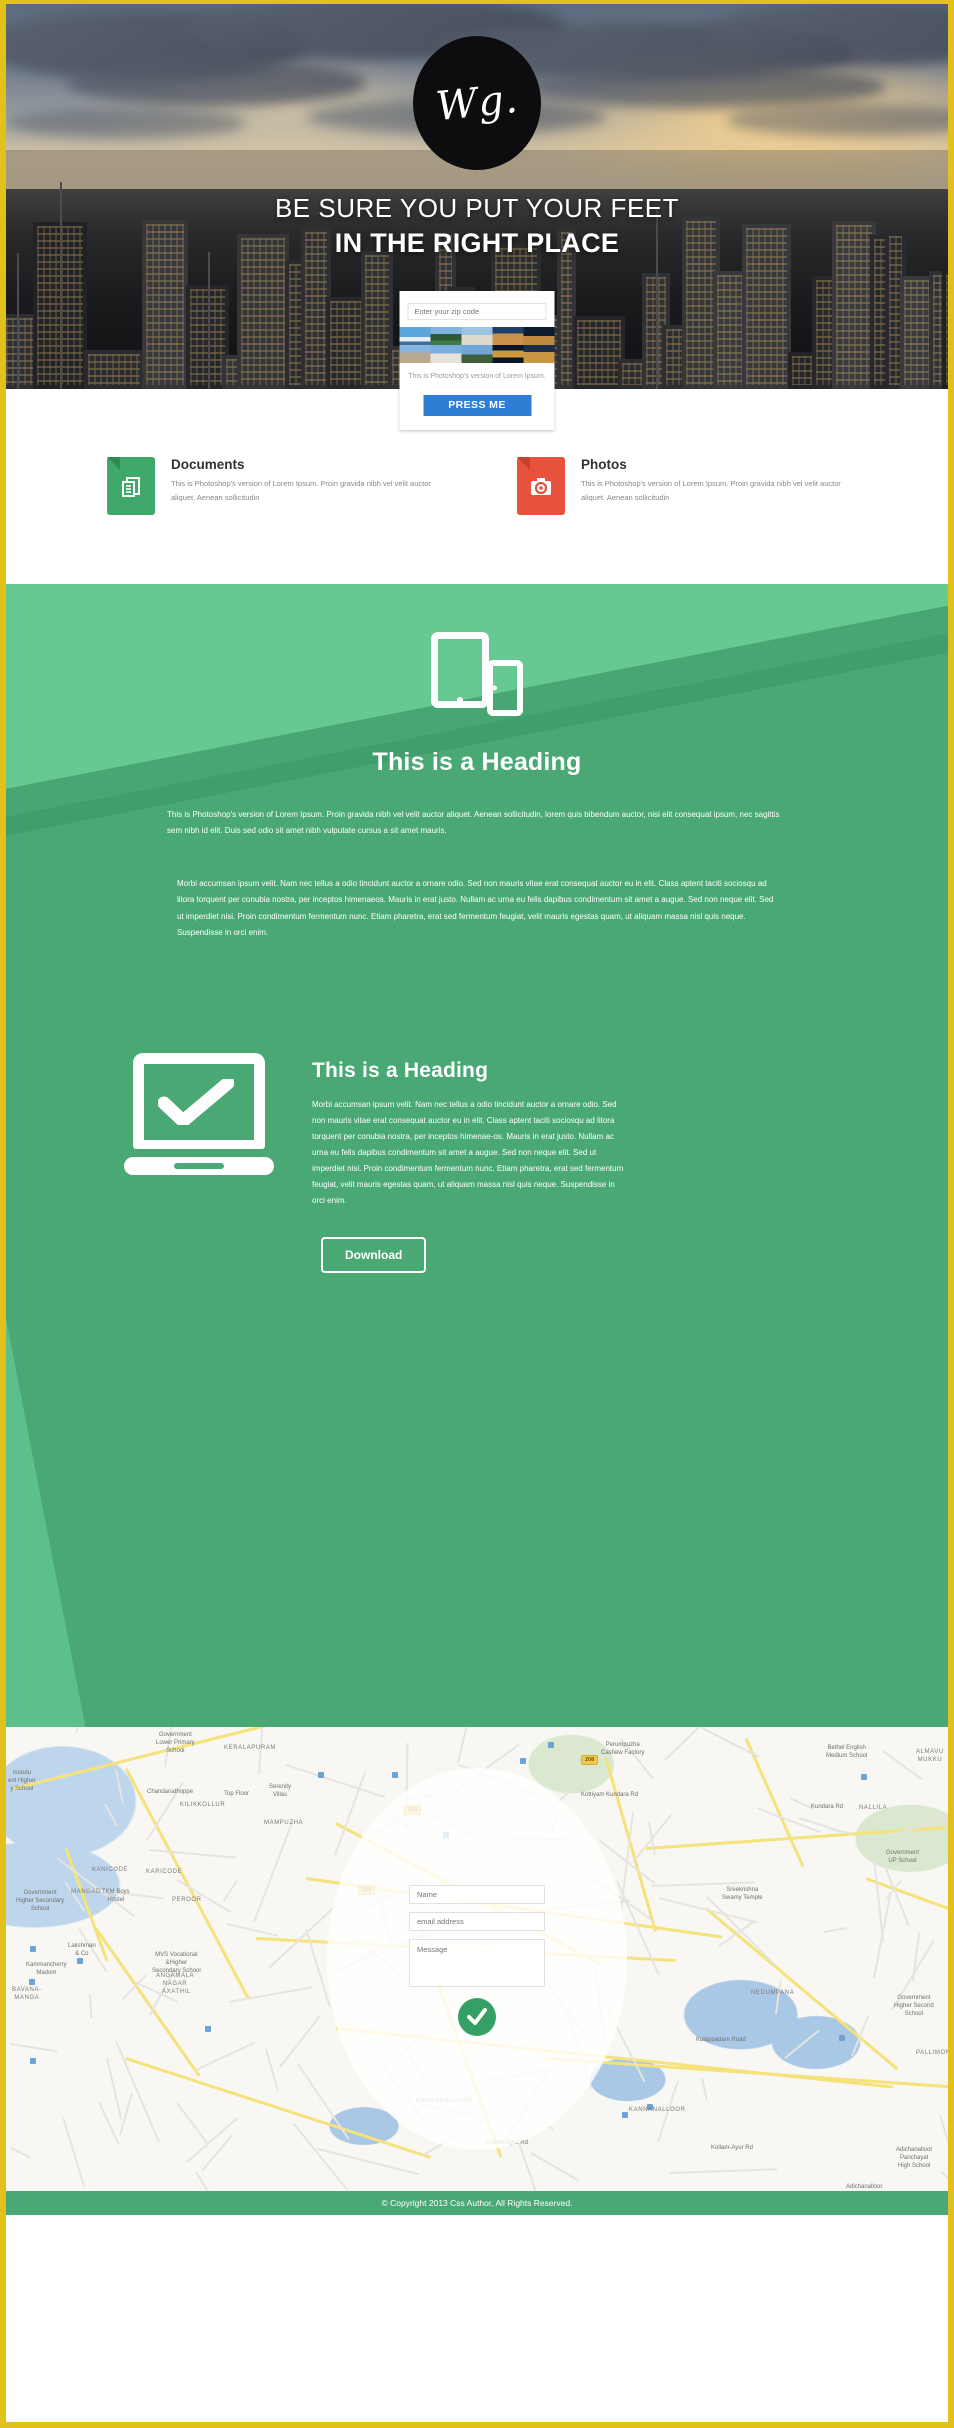 The image size is (954, 2428). I want to click on map-label: Adichanalloor Panchayat High School, so click(914, 2158).